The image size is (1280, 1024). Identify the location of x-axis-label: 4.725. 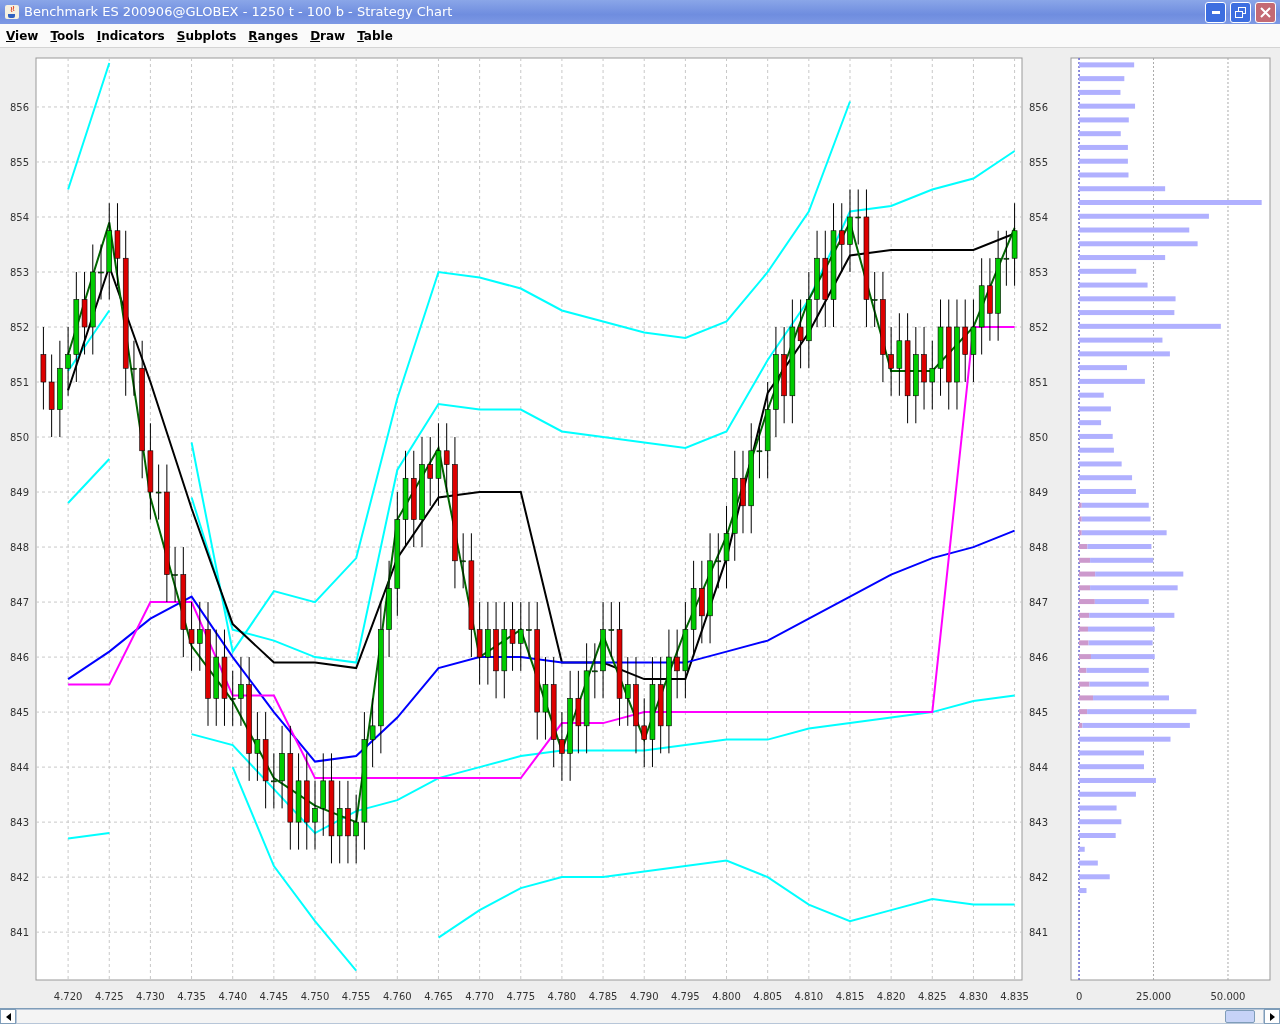
(109, 996).